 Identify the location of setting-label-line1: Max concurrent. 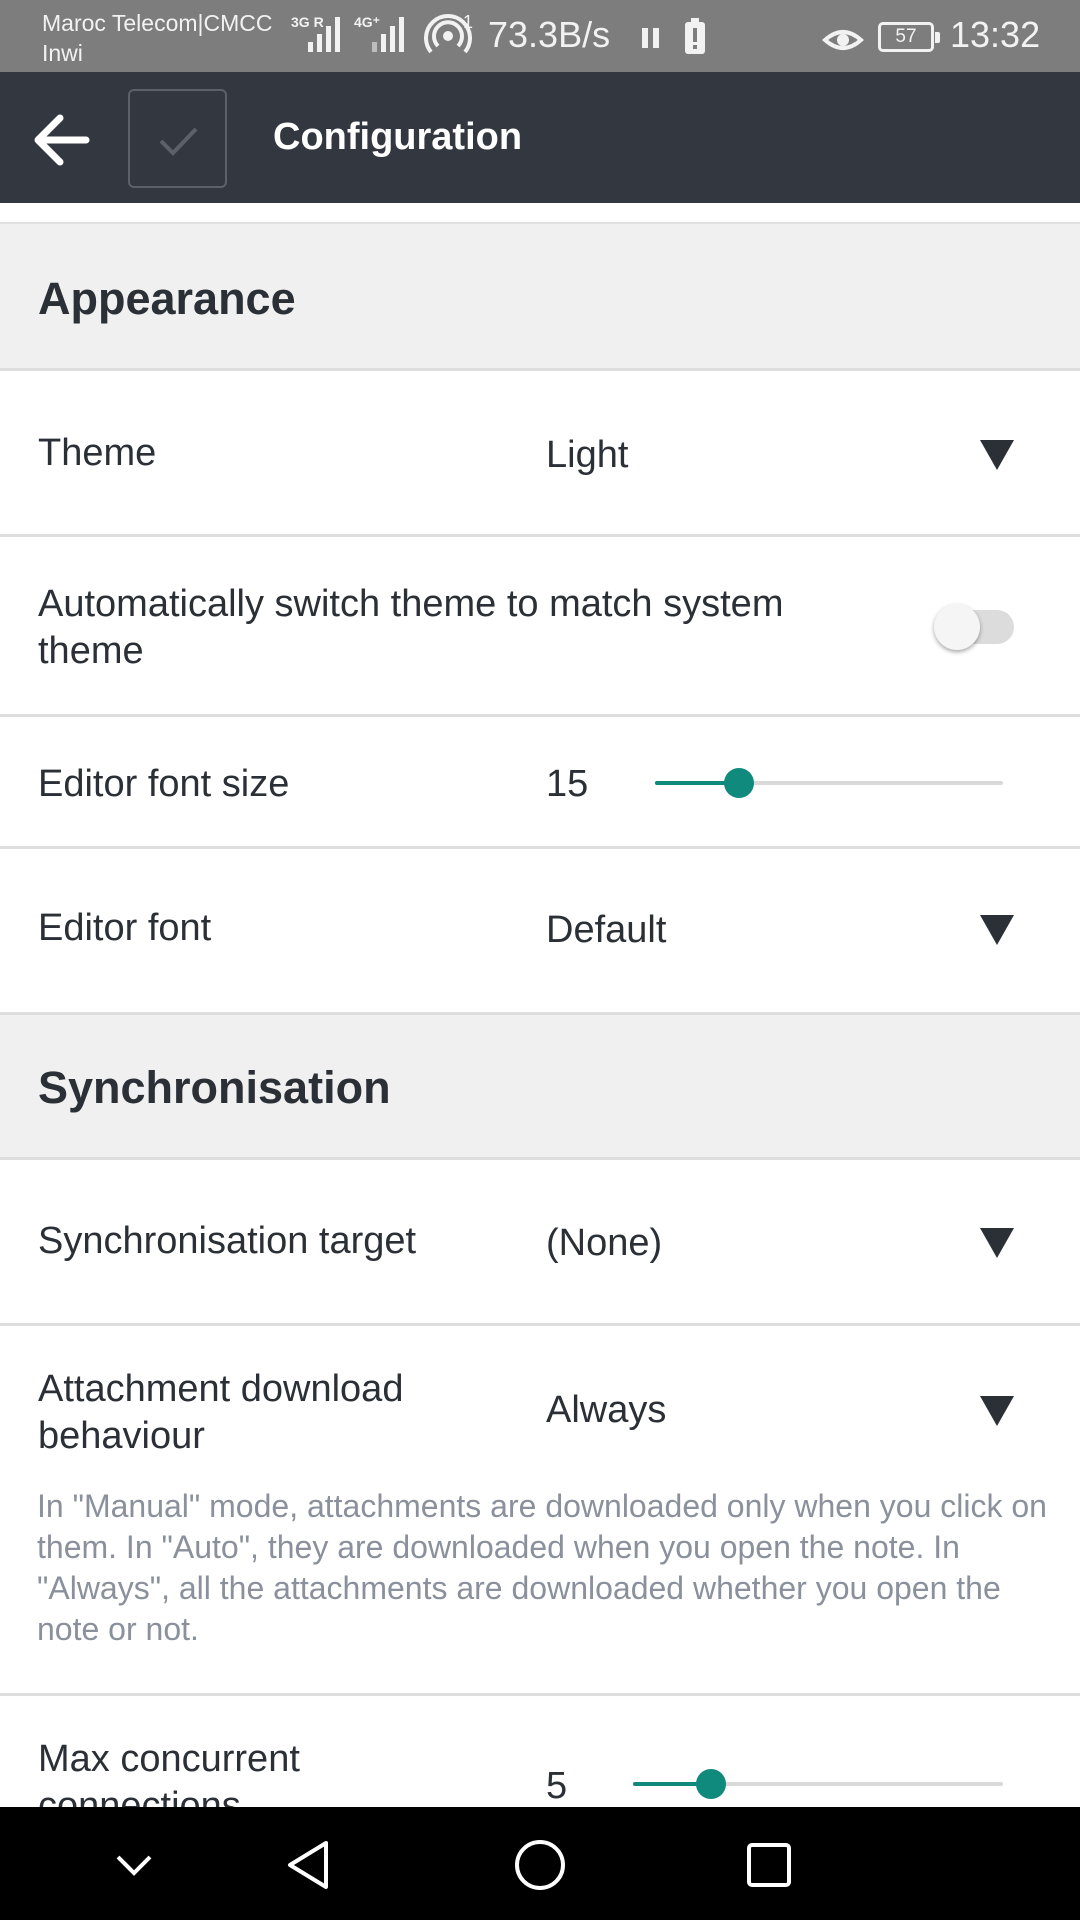
(169, 1759).